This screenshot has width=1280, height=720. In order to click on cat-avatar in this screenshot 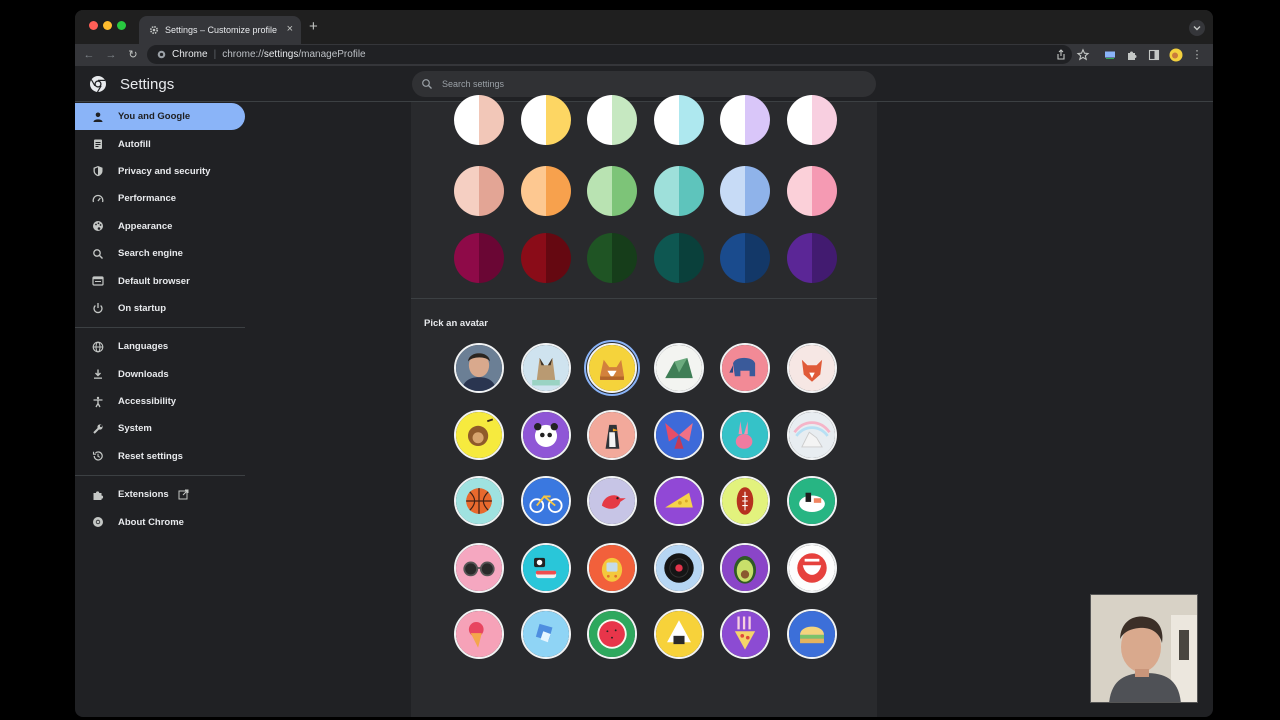, I will do `click(546, 368)`.